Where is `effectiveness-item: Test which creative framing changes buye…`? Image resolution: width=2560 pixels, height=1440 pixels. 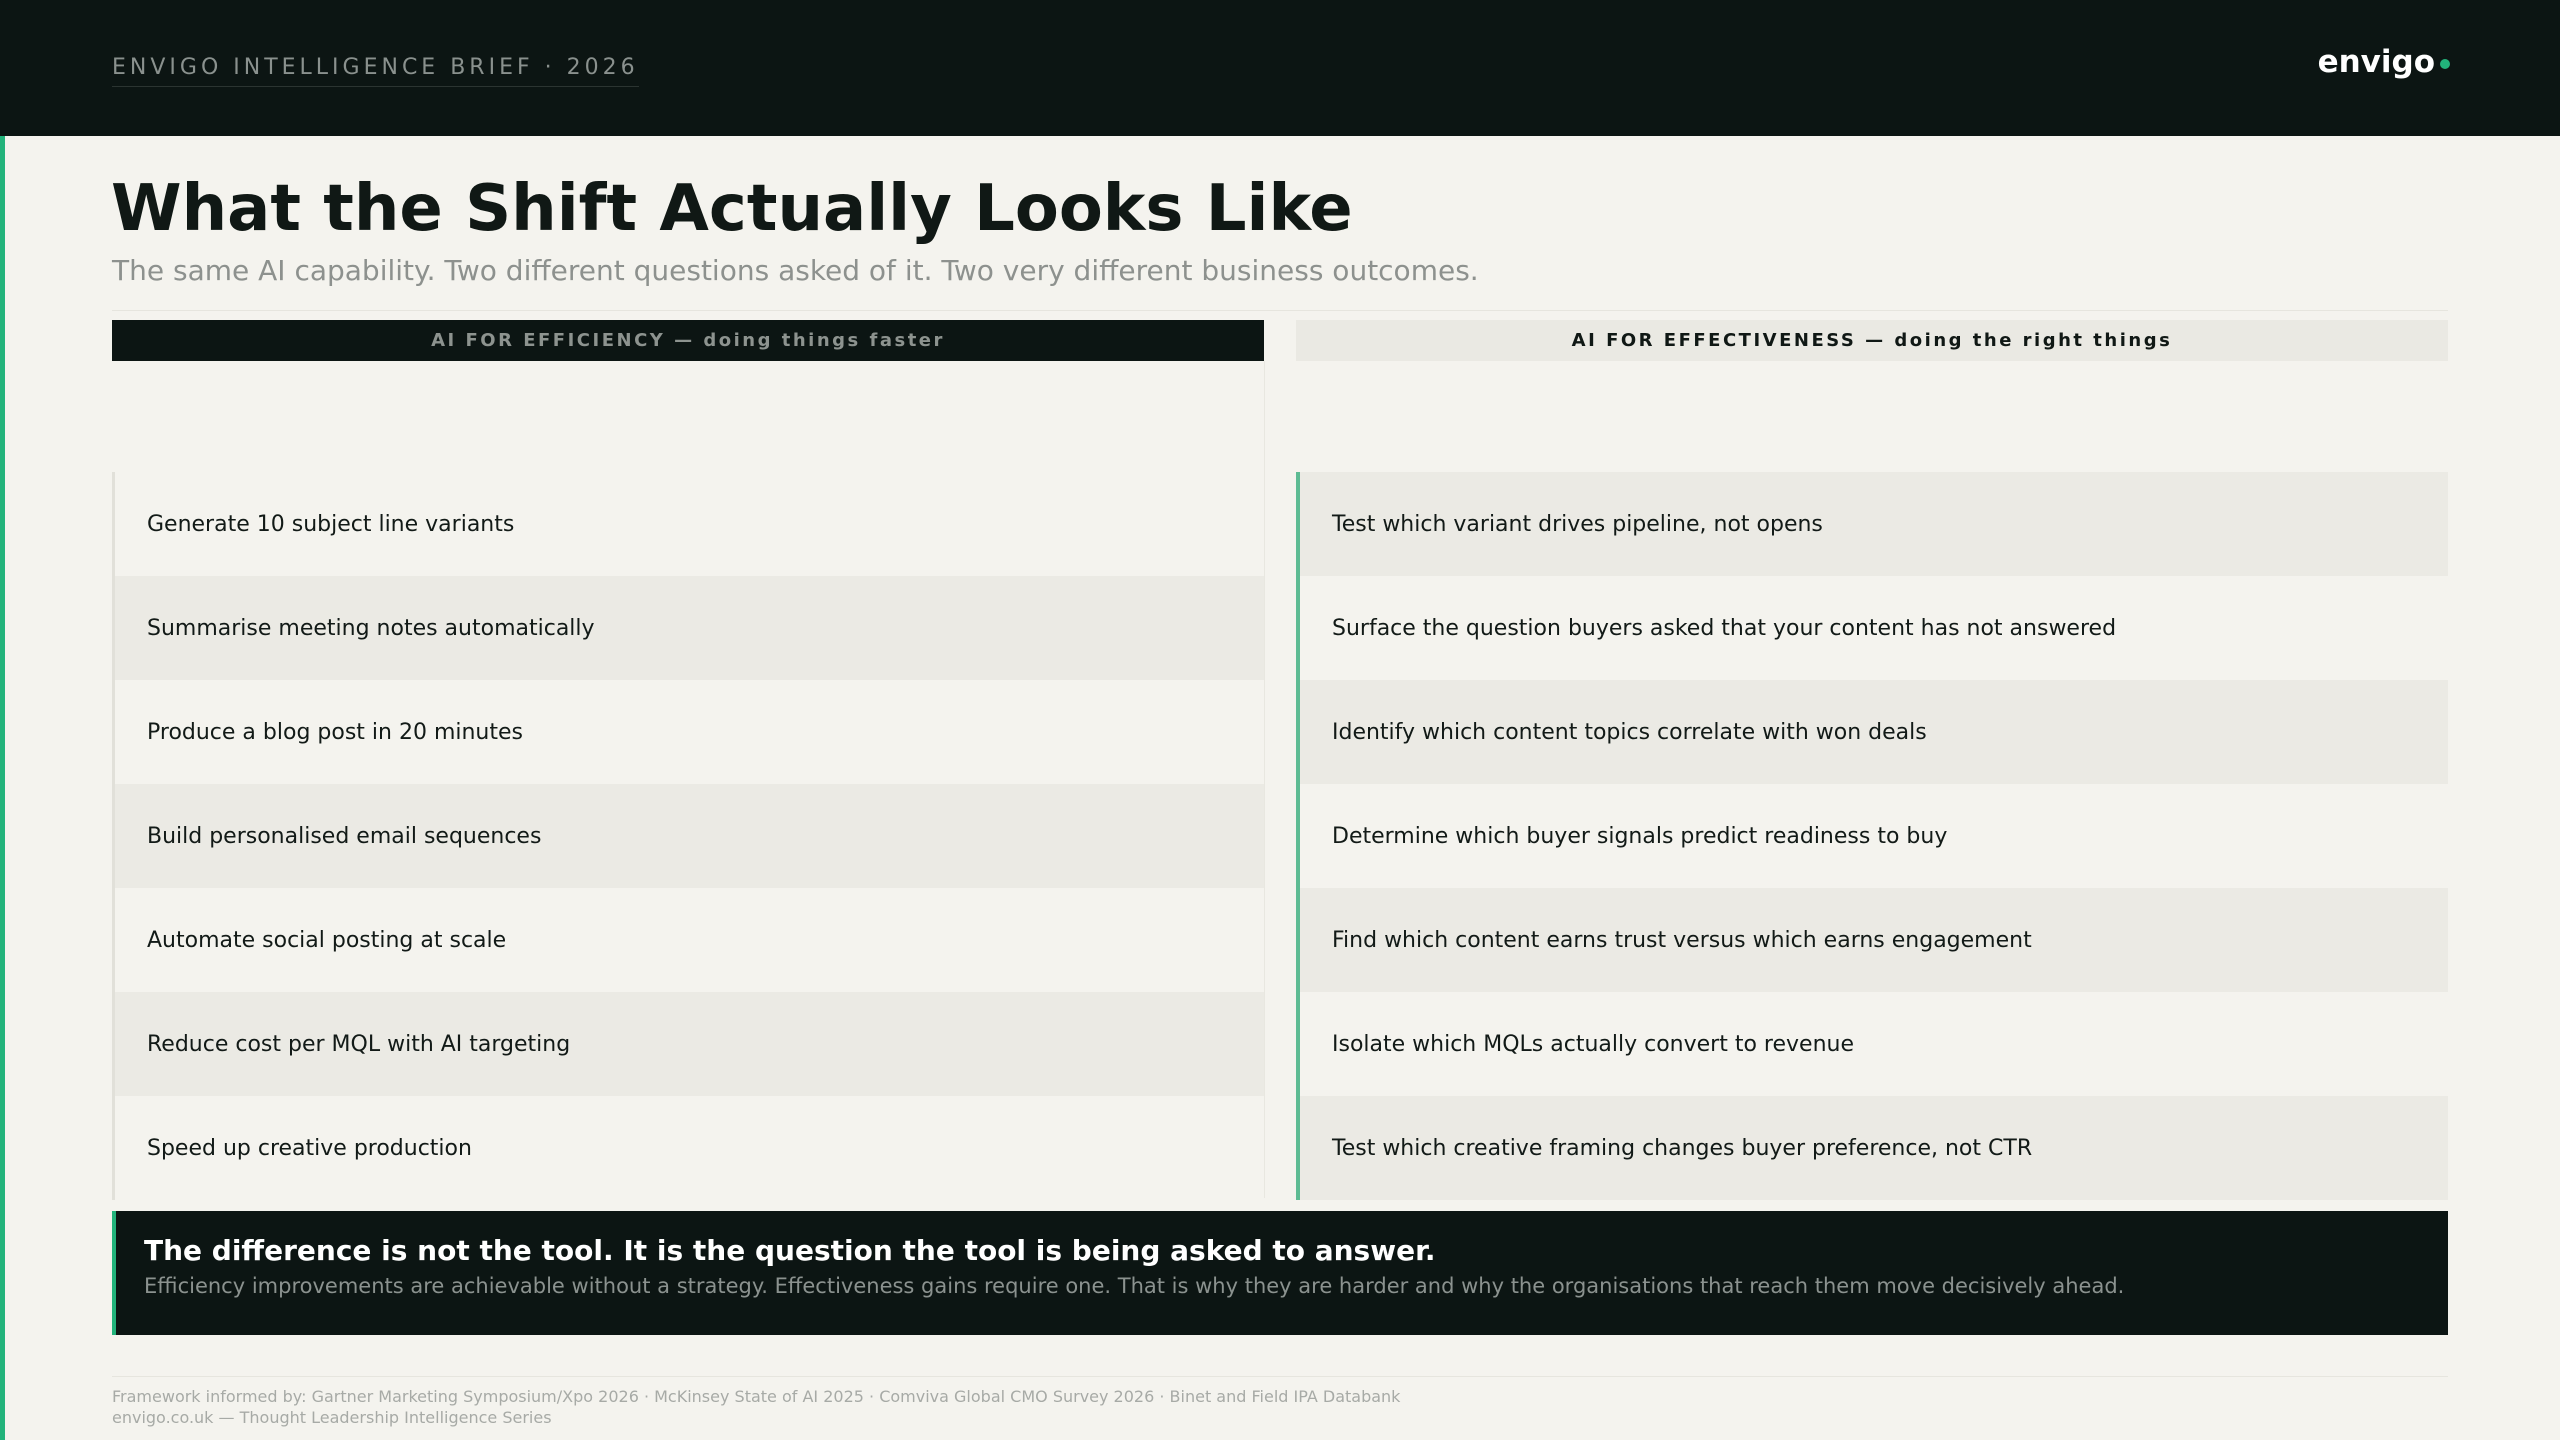 effectiveness-item: Test which creative framing changes buye… is located at coordinates (1872, 1148).